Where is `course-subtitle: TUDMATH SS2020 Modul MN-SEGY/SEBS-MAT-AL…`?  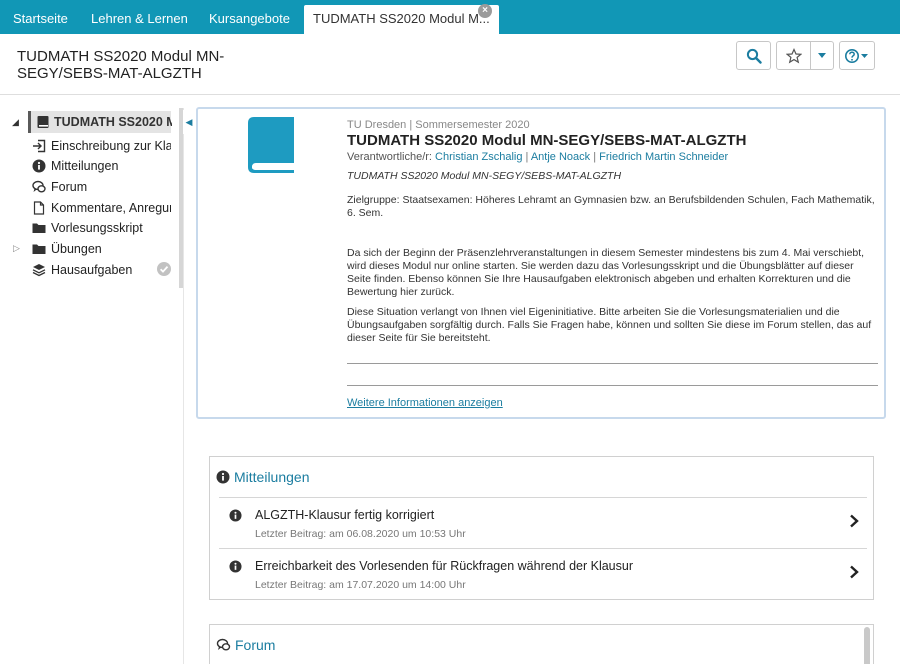
course-subtitle: TUDMATH SS2020 Modul MN-SEGY/SEBS-MAT-AL… is located at coordinates (484, 176).